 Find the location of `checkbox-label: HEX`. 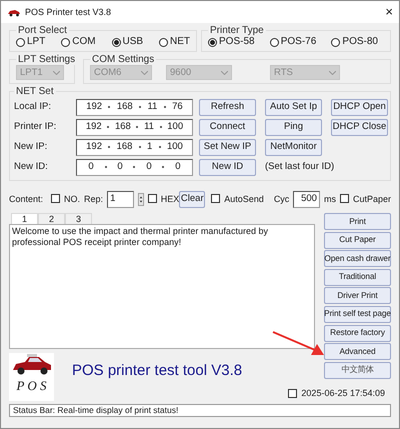

checkbox-label: HEX is located at coordinates (170, 199).